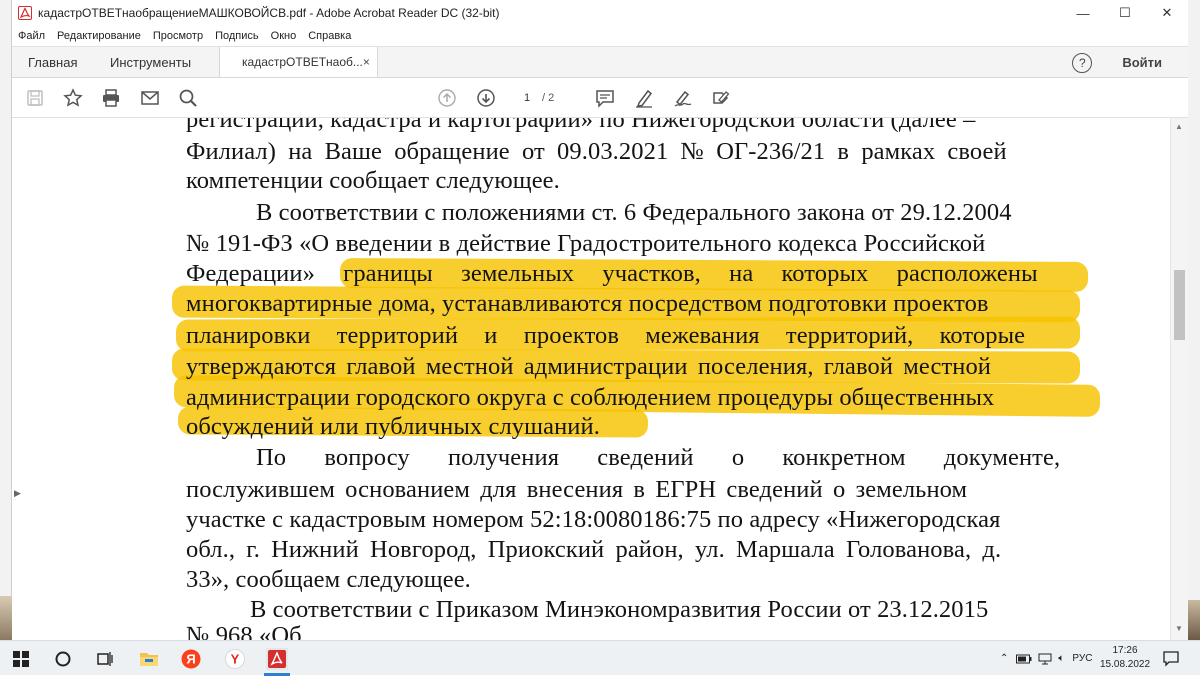 The width and height of the screenshot is (1200, 676). Describe the element at coordinates (21, 659) in the screenshot. I see `windows-start-icon` at that location.